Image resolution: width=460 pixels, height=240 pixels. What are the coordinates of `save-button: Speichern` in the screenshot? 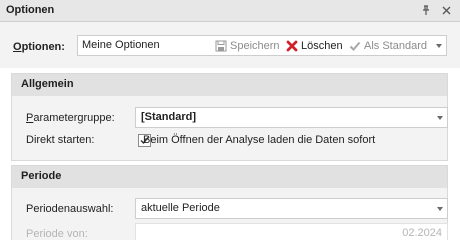 It's located at (247, 45).